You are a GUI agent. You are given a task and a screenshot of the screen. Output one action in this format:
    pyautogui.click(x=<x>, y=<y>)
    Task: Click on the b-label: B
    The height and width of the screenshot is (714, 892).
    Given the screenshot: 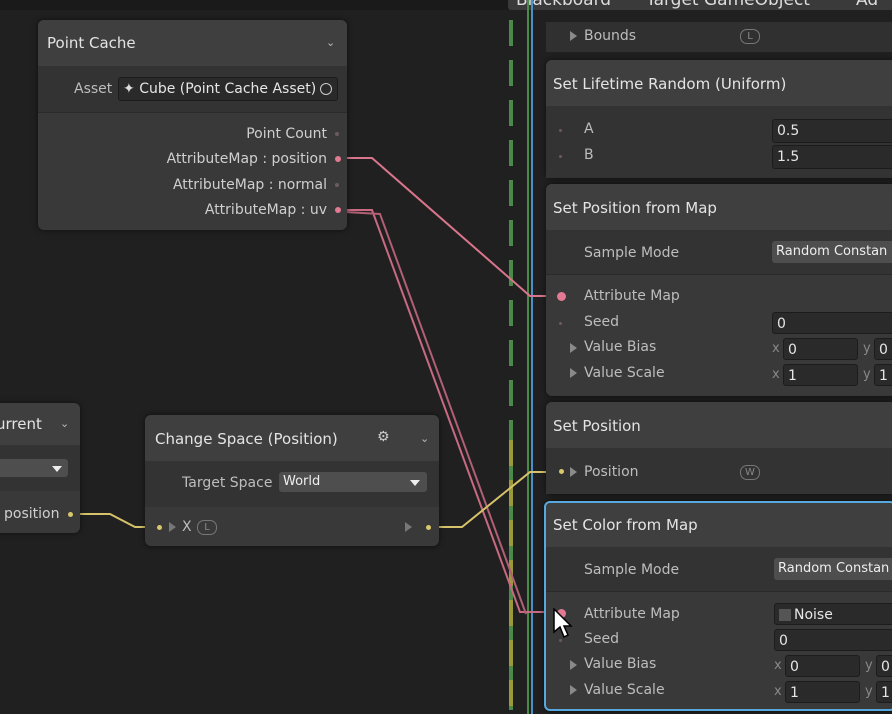 What is the action you would take?
    pyautogui.click(x=589, y=155)
    